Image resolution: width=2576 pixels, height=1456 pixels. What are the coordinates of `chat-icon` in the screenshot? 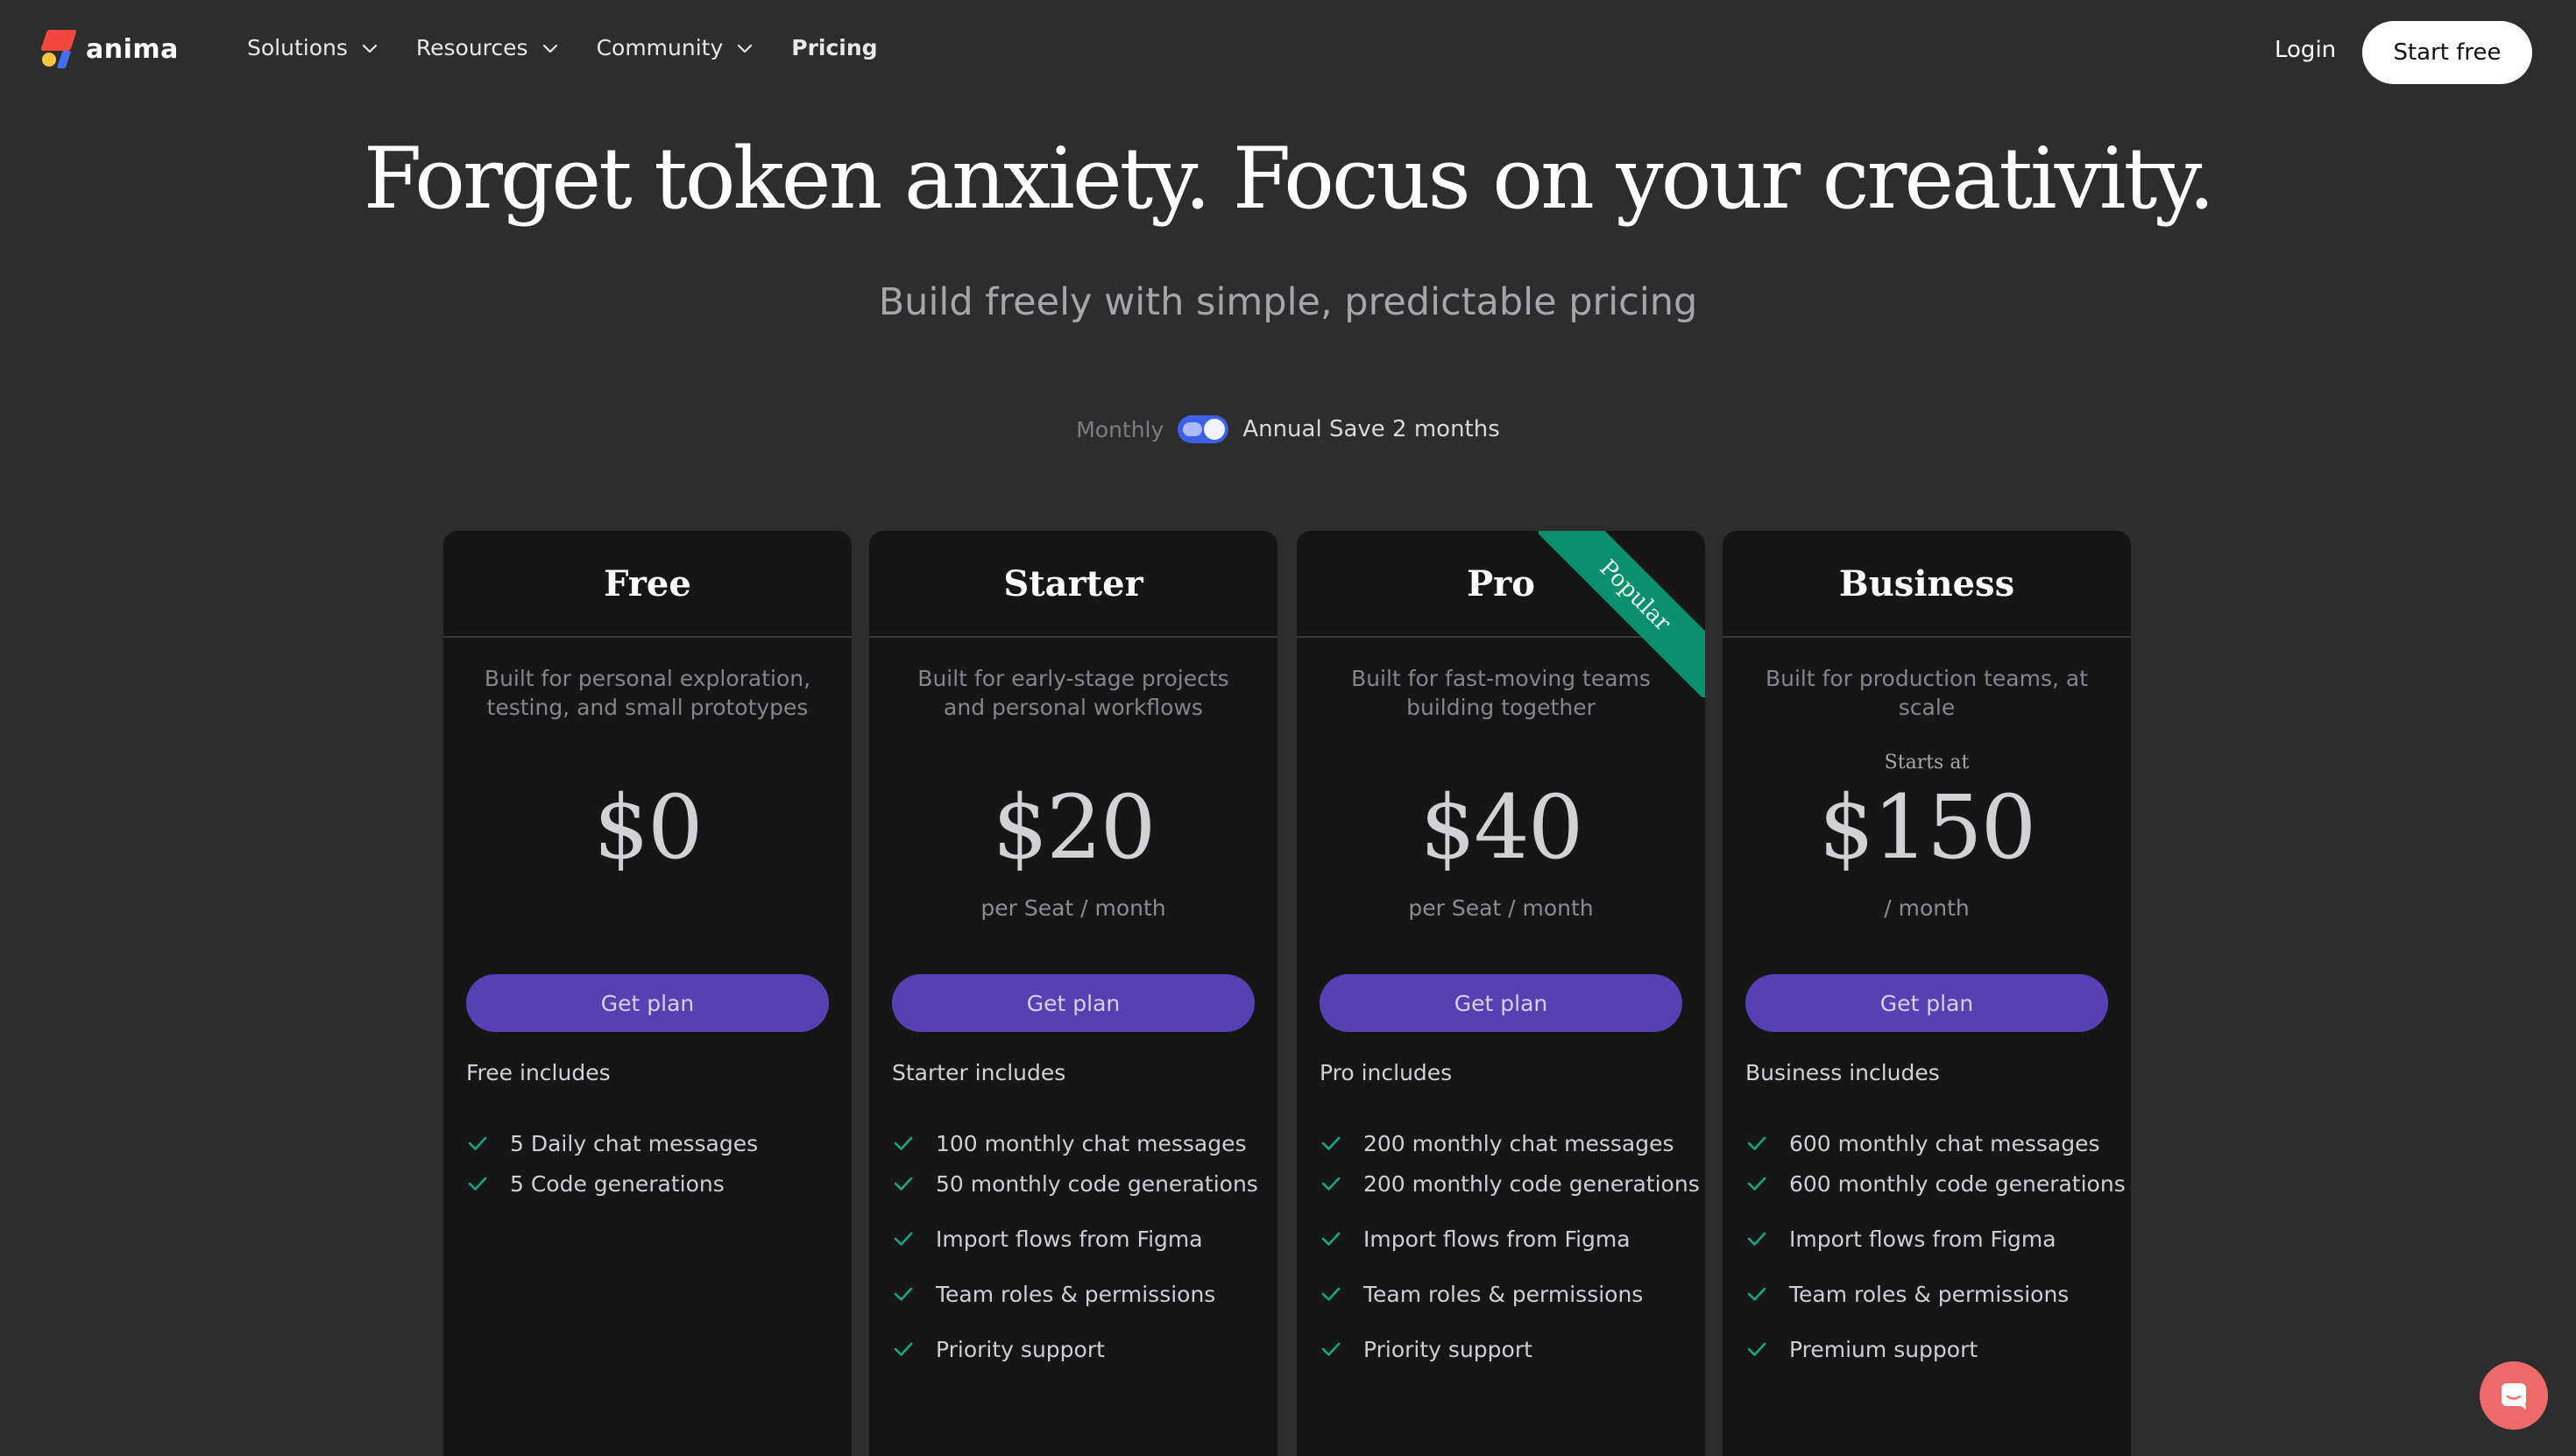 It's located at (2514, 1396).